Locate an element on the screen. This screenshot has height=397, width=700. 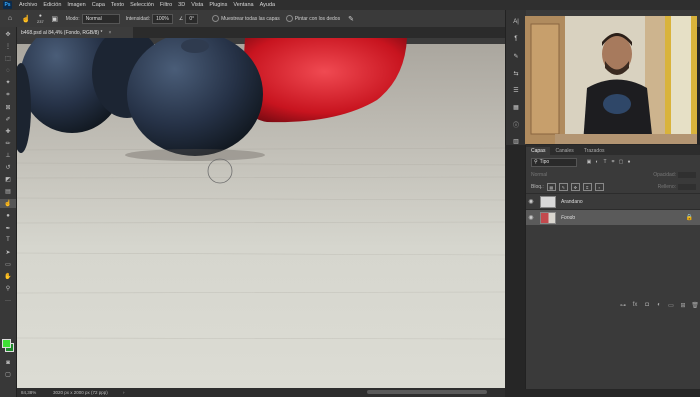
layer-thumbnail is located at coordinates (548, 201).